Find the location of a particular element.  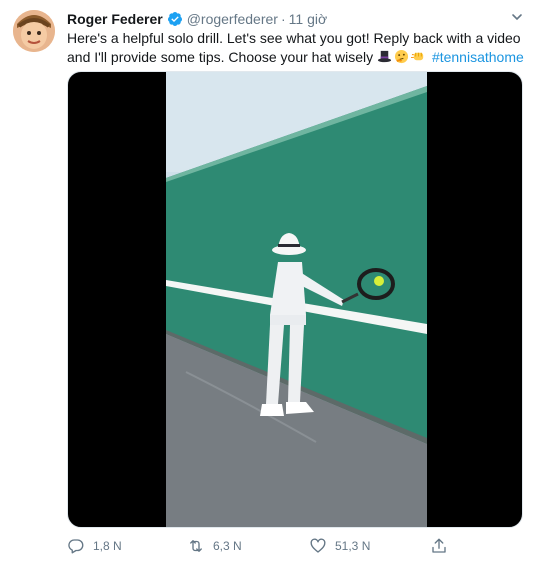

tweet-timestamp: 11 giờ is located at coordinates (308, 19).